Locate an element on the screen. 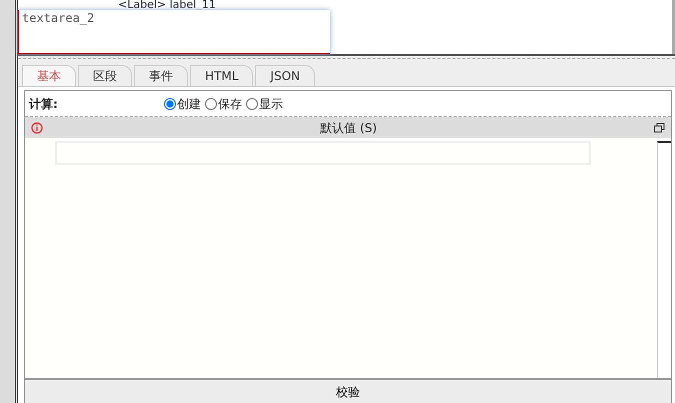  editor-title: 默认值 (S) is located at coordinates (348, 128).